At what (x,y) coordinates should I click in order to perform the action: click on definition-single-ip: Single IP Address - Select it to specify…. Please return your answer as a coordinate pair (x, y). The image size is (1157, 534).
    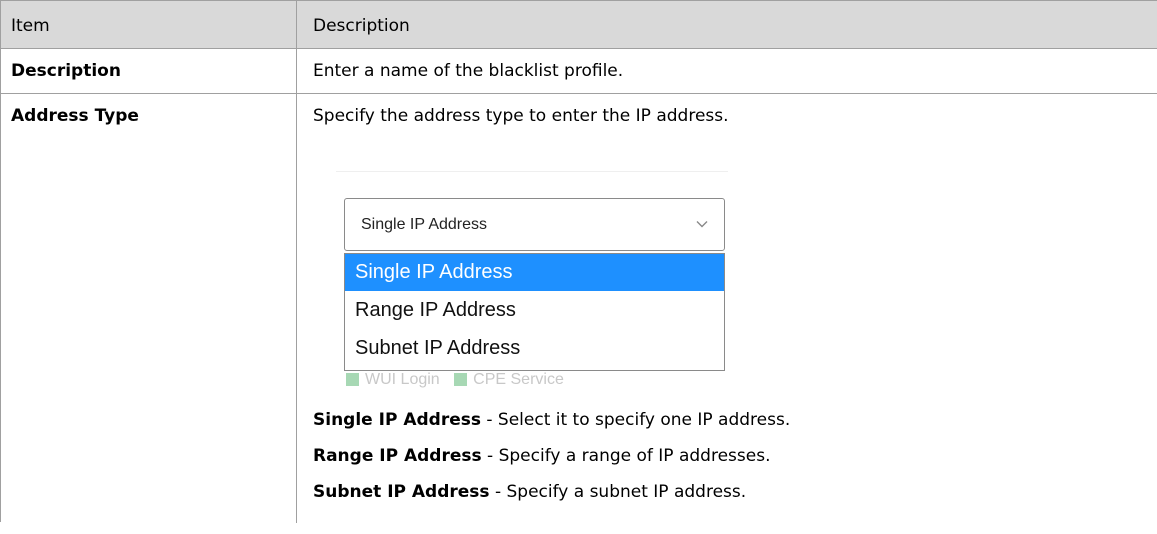
    Looking at the image, I should click on (551, 420).